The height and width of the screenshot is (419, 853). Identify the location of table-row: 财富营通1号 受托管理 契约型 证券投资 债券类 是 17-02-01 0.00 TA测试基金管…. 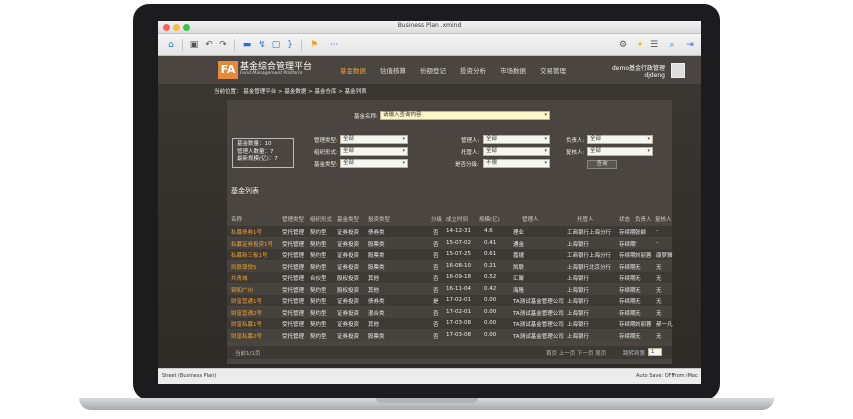
(449, 300).